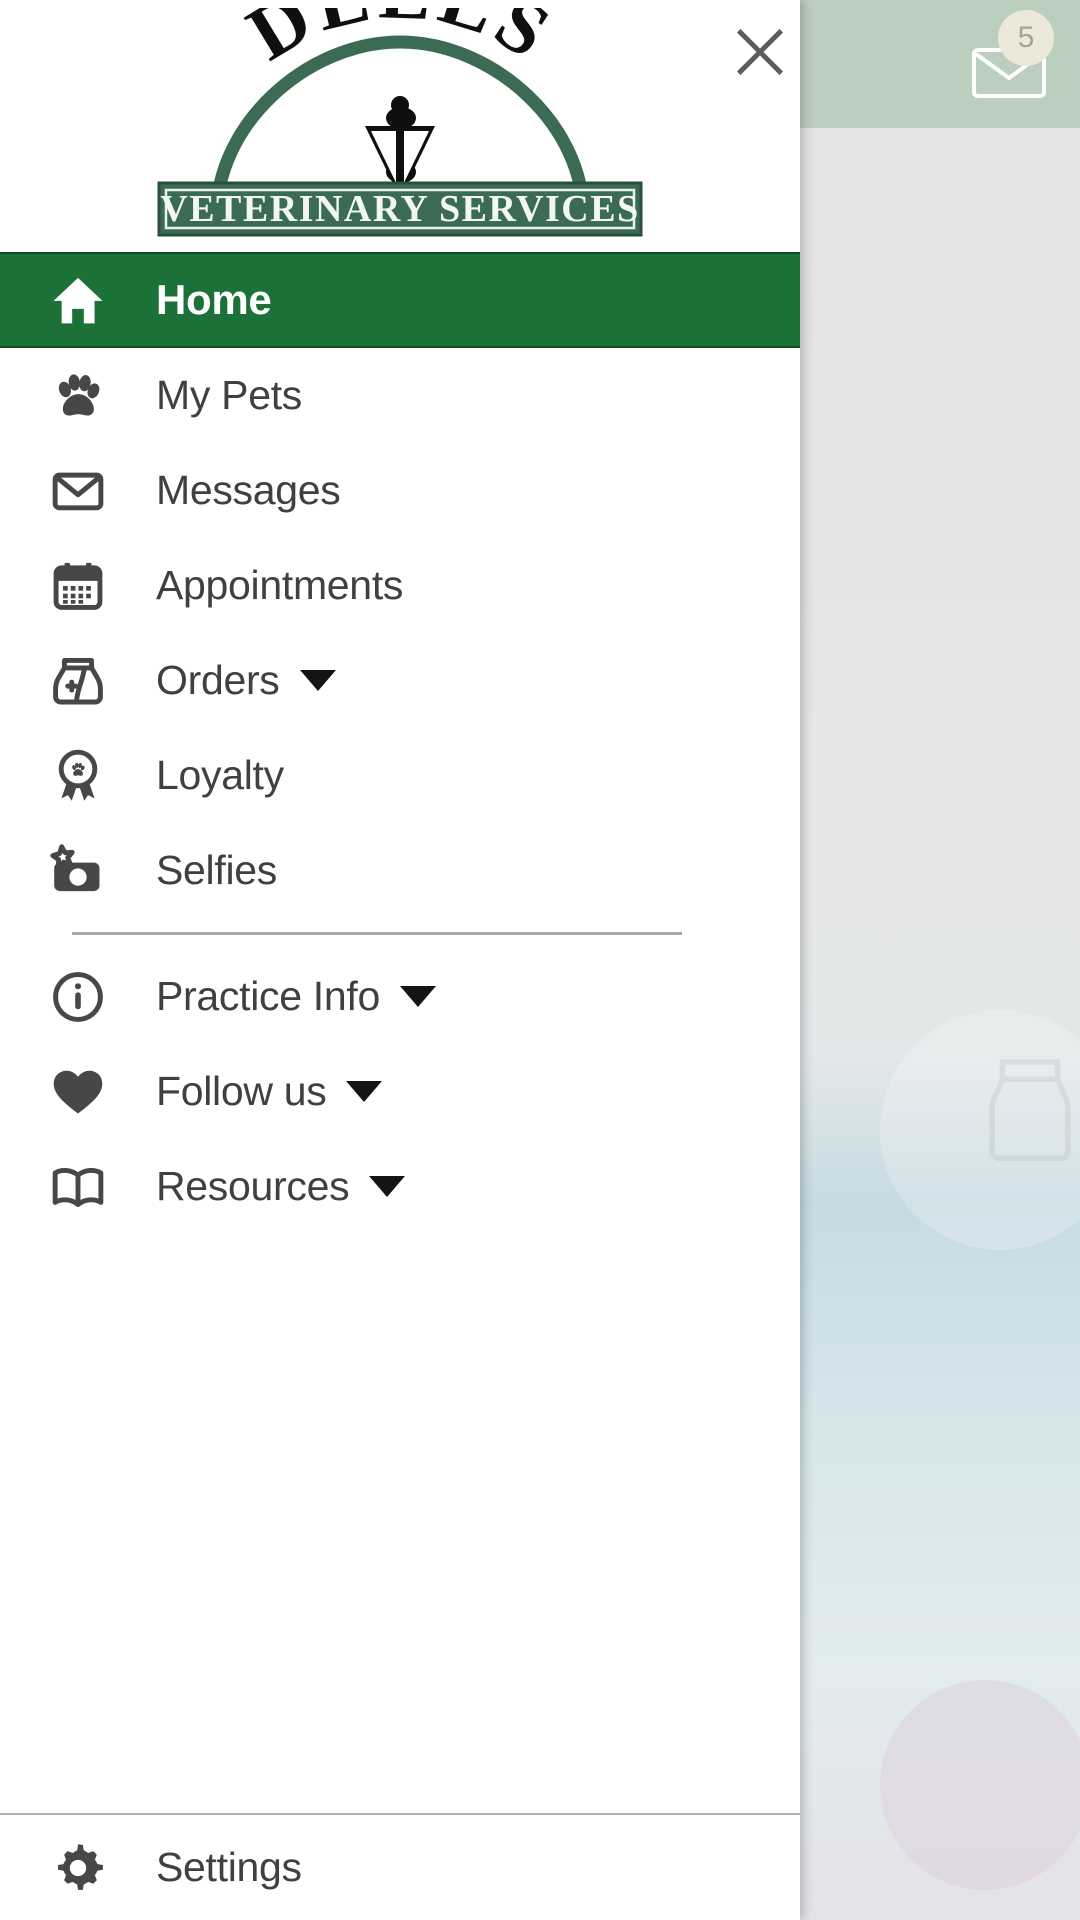  I want to click on menu-item-label: Resources, so click(253, 1186).